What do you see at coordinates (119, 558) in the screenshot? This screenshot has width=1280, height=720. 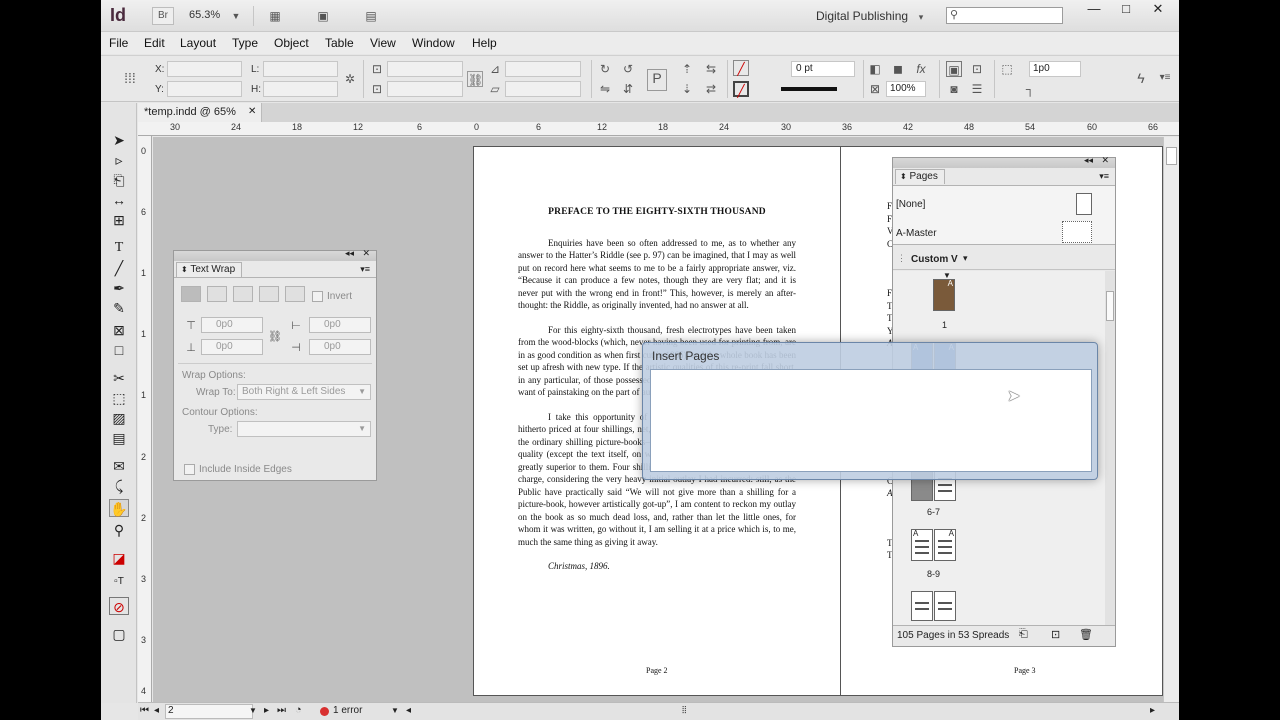 I see `fill-stroke-icon: ◪` at bounding box center [119, 558].